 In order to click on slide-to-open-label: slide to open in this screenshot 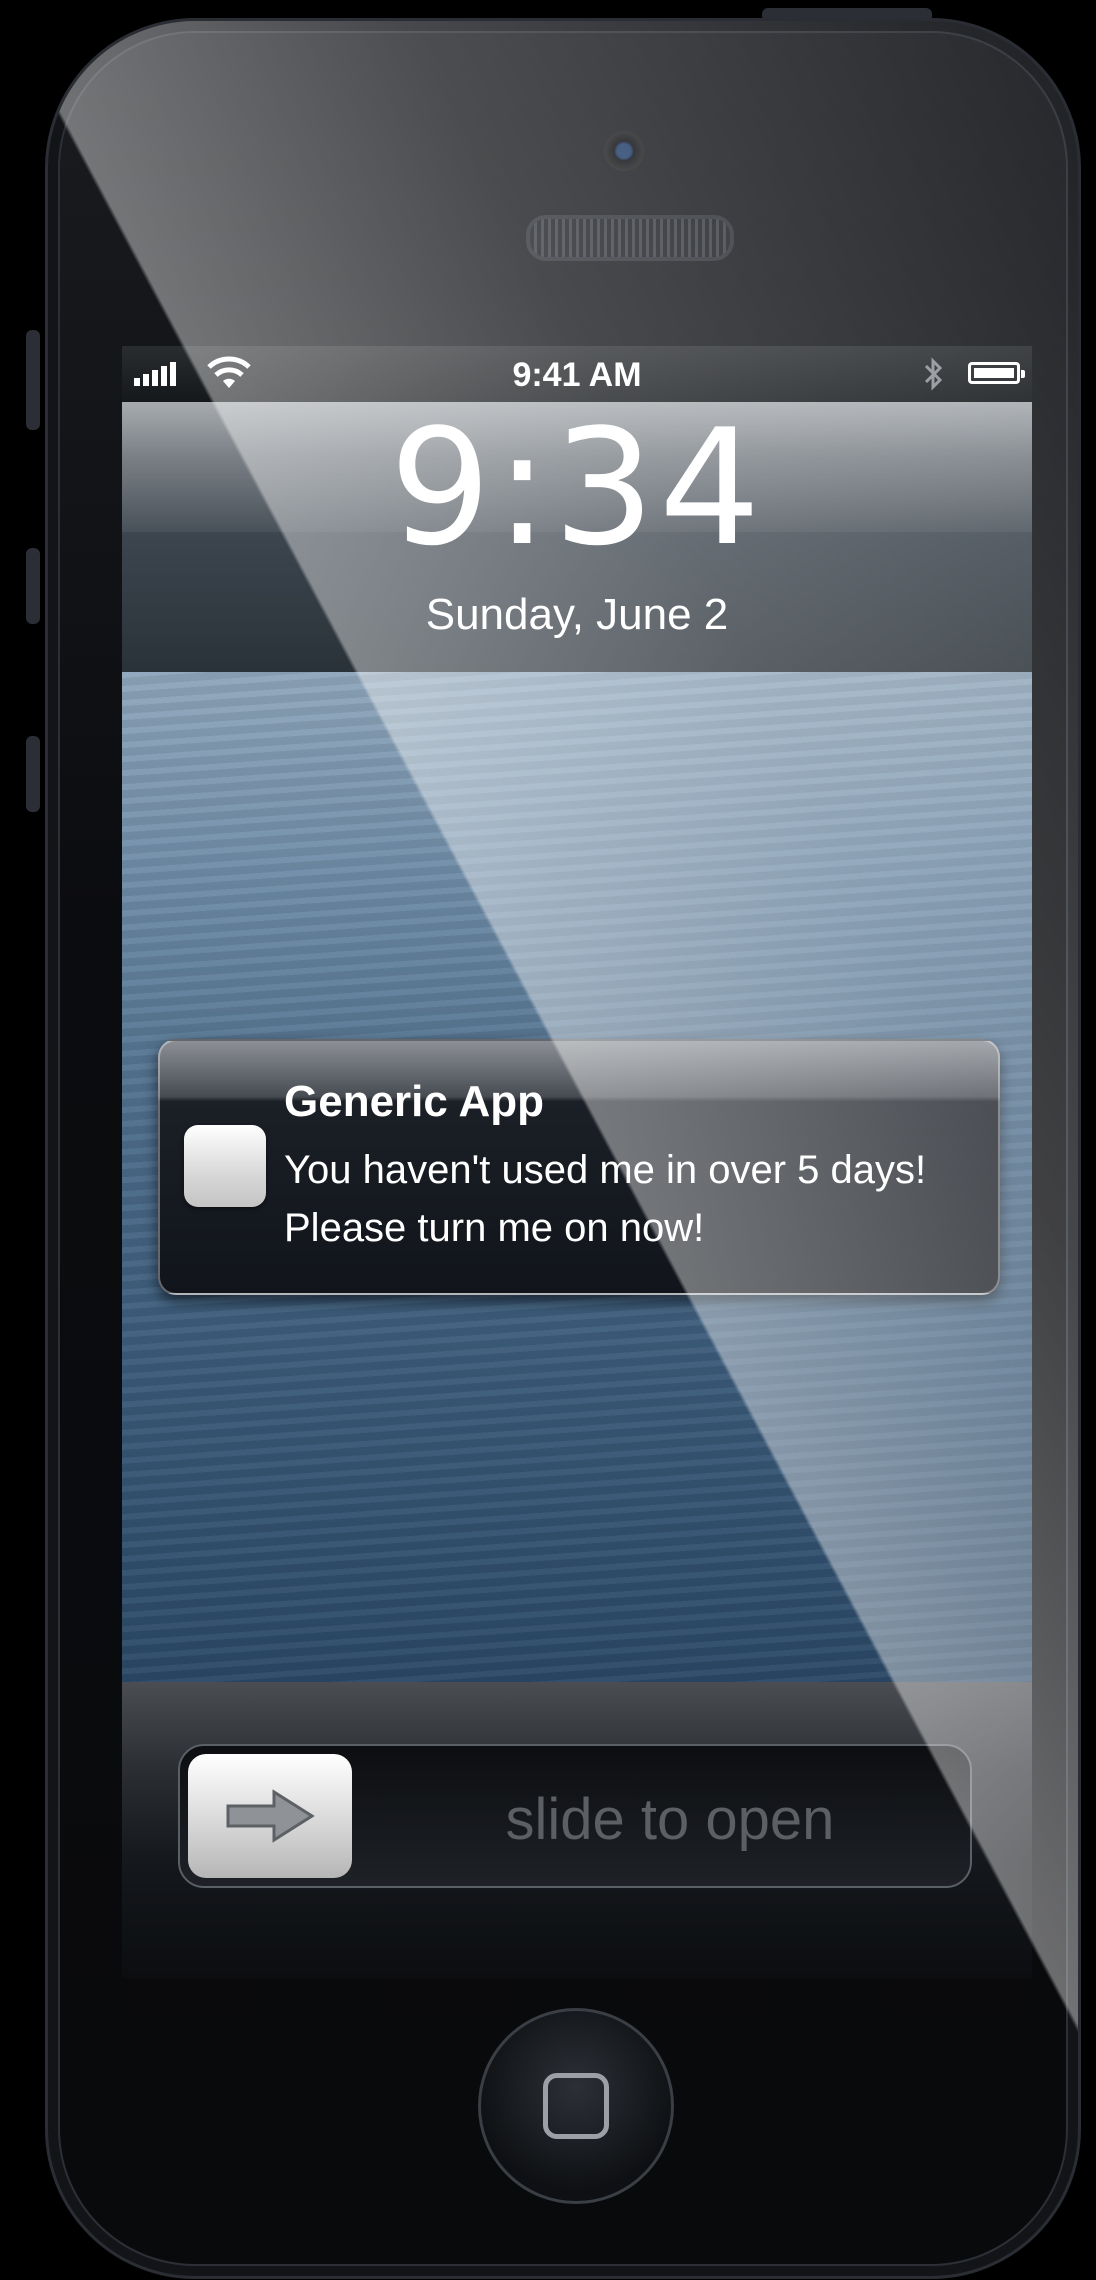, I will do `click(670, 1819)`.